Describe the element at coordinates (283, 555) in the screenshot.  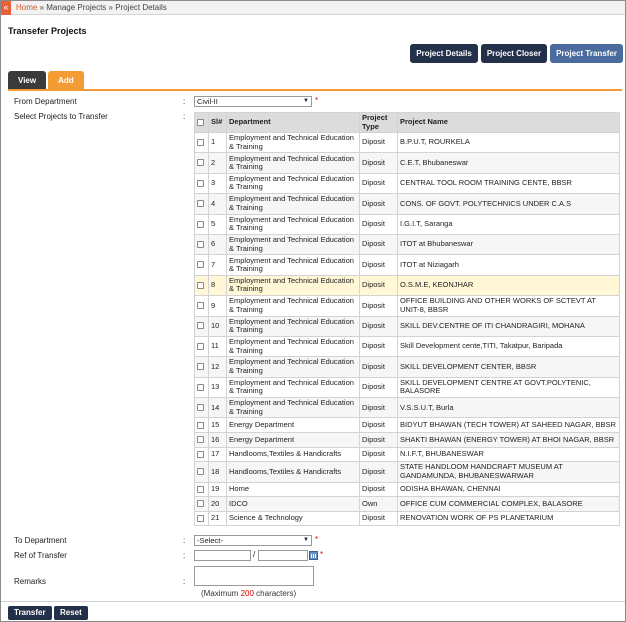
I see `ref-date-input` at that location.